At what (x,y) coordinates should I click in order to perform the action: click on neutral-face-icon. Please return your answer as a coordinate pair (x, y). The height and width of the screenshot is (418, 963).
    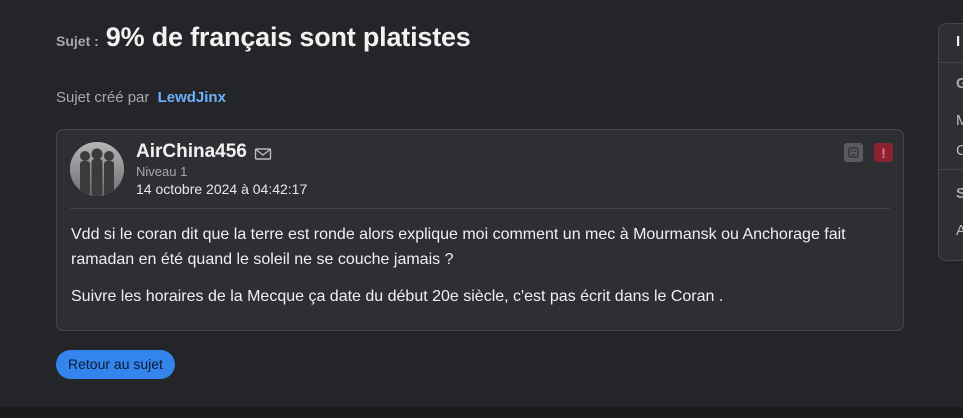
    Looking at the image, I should click on (853, 152).